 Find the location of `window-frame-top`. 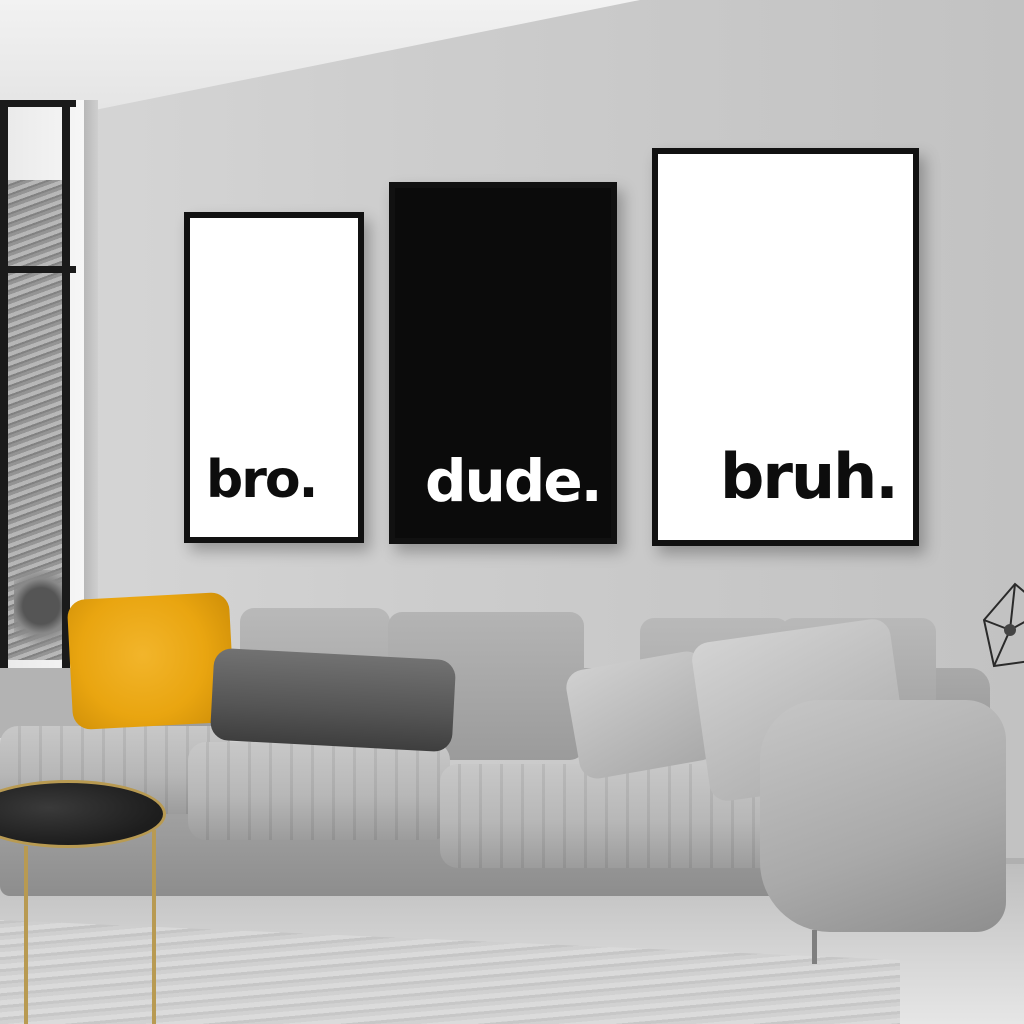

window-frame-top is located at coordinates (38, 103).